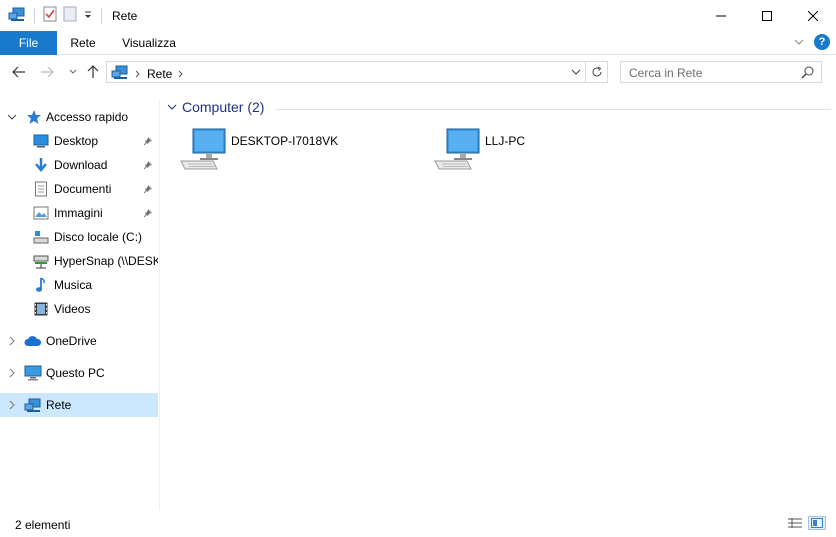  Describe the element at coordinates (553, 109) in the screenshot. I see `group-divider` at that location.